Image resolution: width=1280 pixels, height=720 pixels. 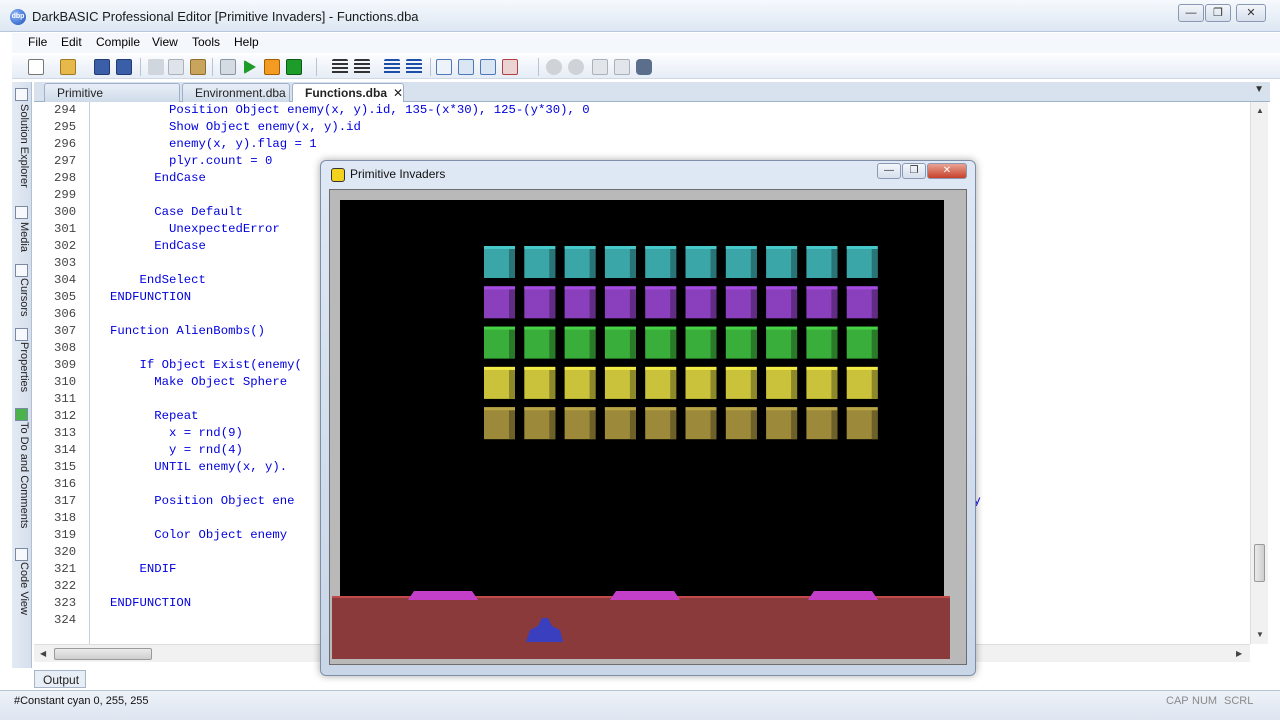 I want to click on line-number: 320, so click(x=65, y=552).